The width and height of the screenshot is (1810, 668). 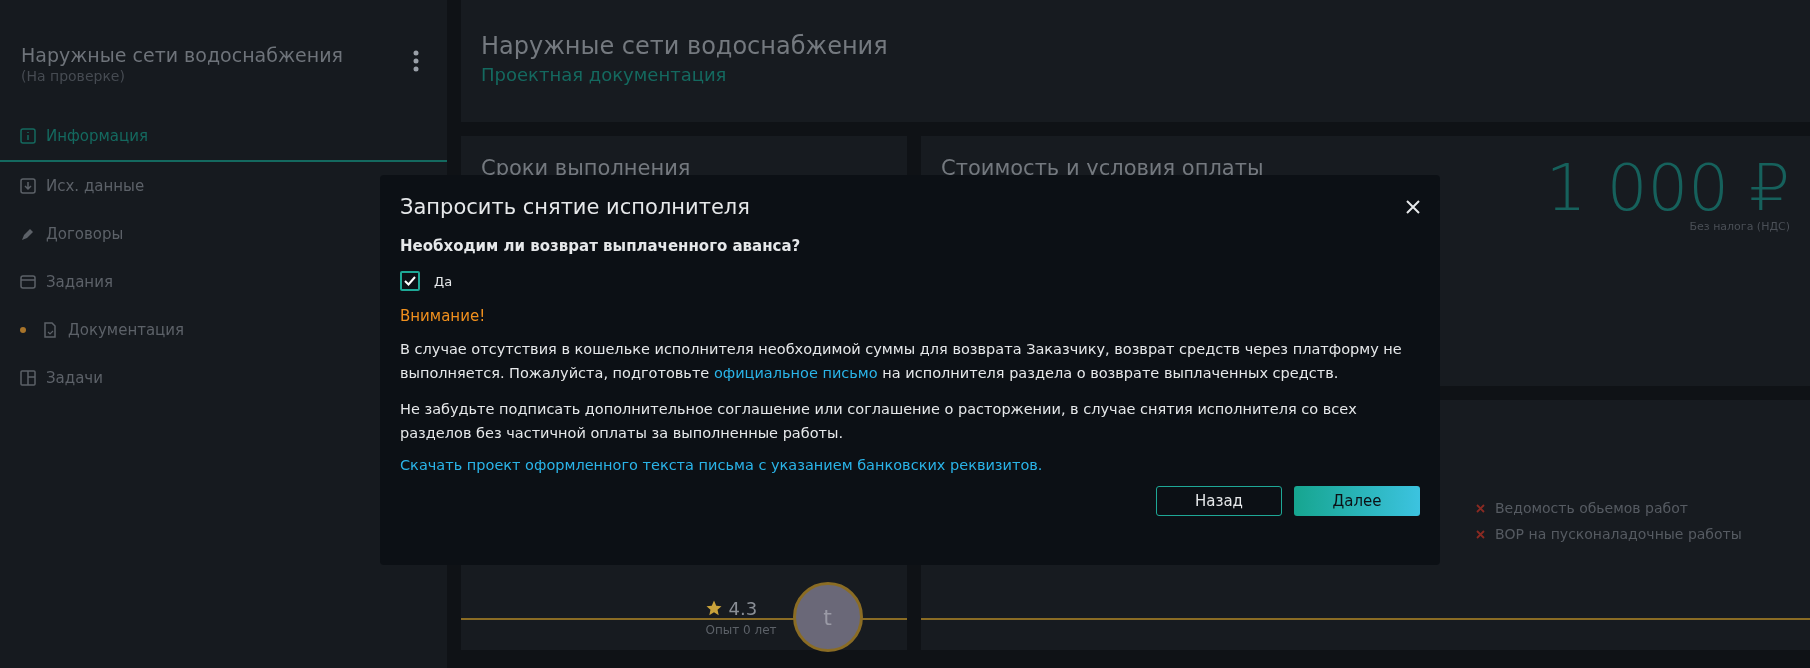 What do you see at coordinates (741, 629) in the screenshot?
I see `experience-text: Опыт 0 лет` at bounding box center [741, 629].